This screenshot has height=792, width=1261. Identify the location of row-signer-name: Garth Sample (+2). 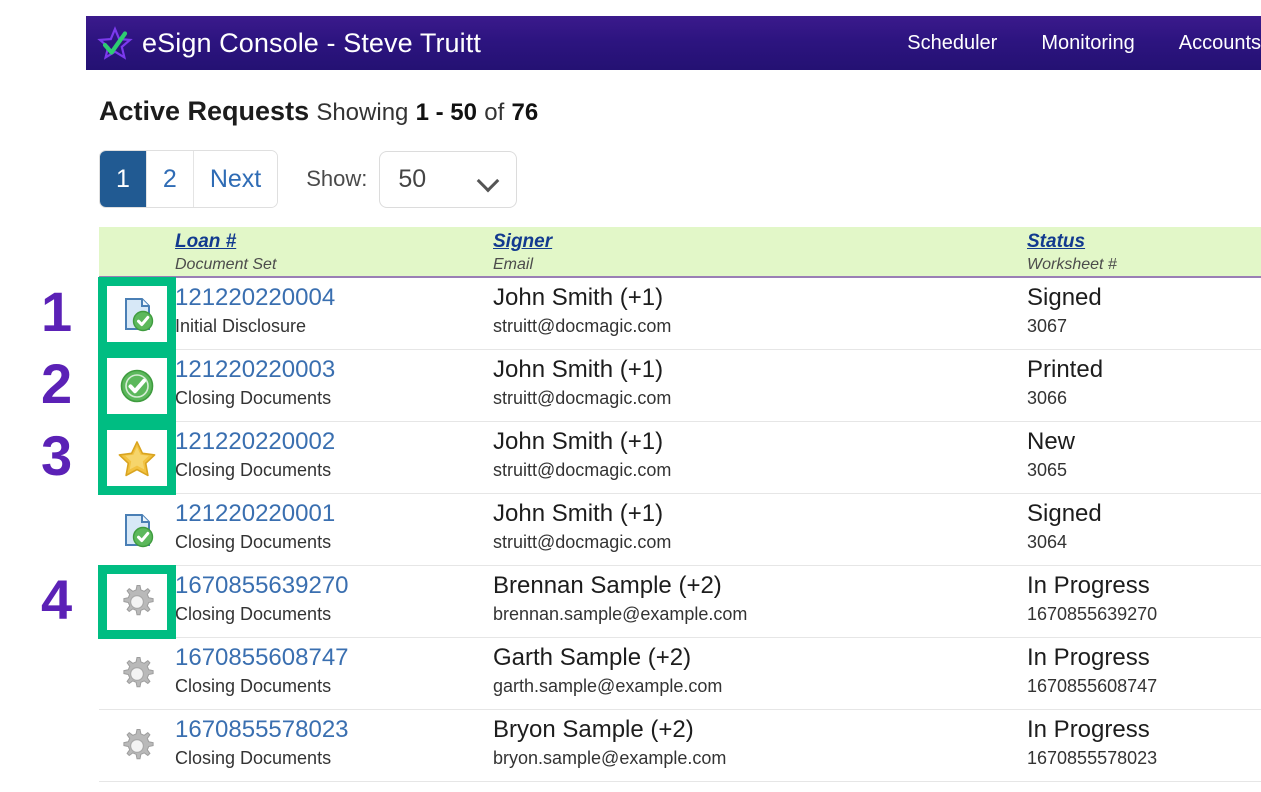
(592, 657).